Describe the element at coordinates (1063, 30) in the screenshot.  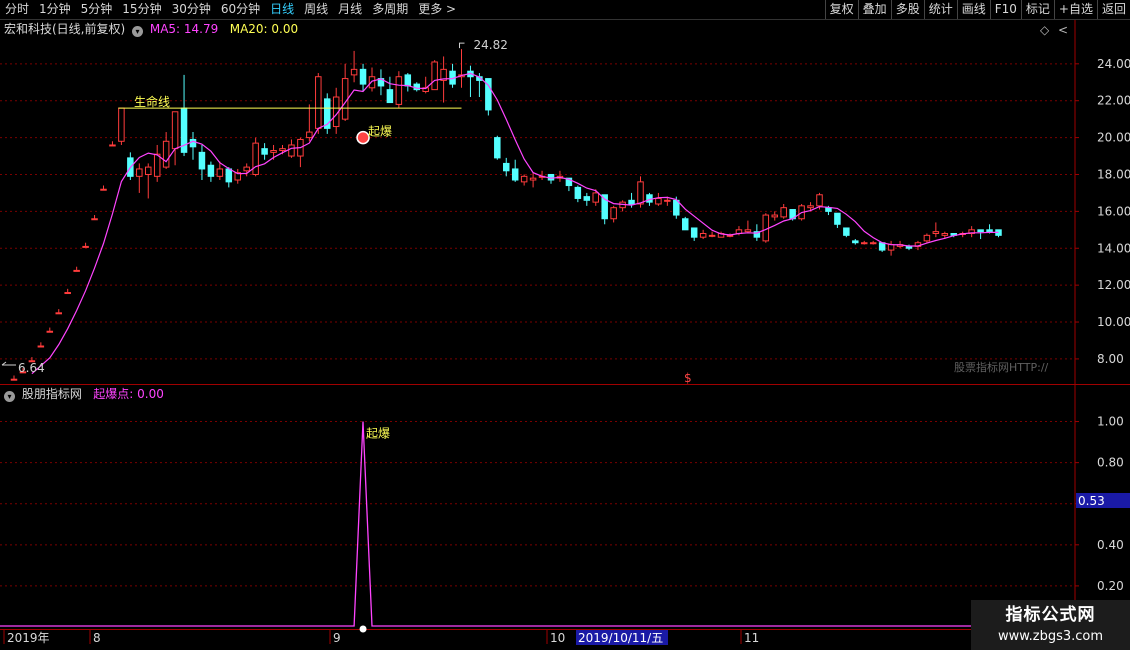
I see `scroll-left-icon: <` at that location.